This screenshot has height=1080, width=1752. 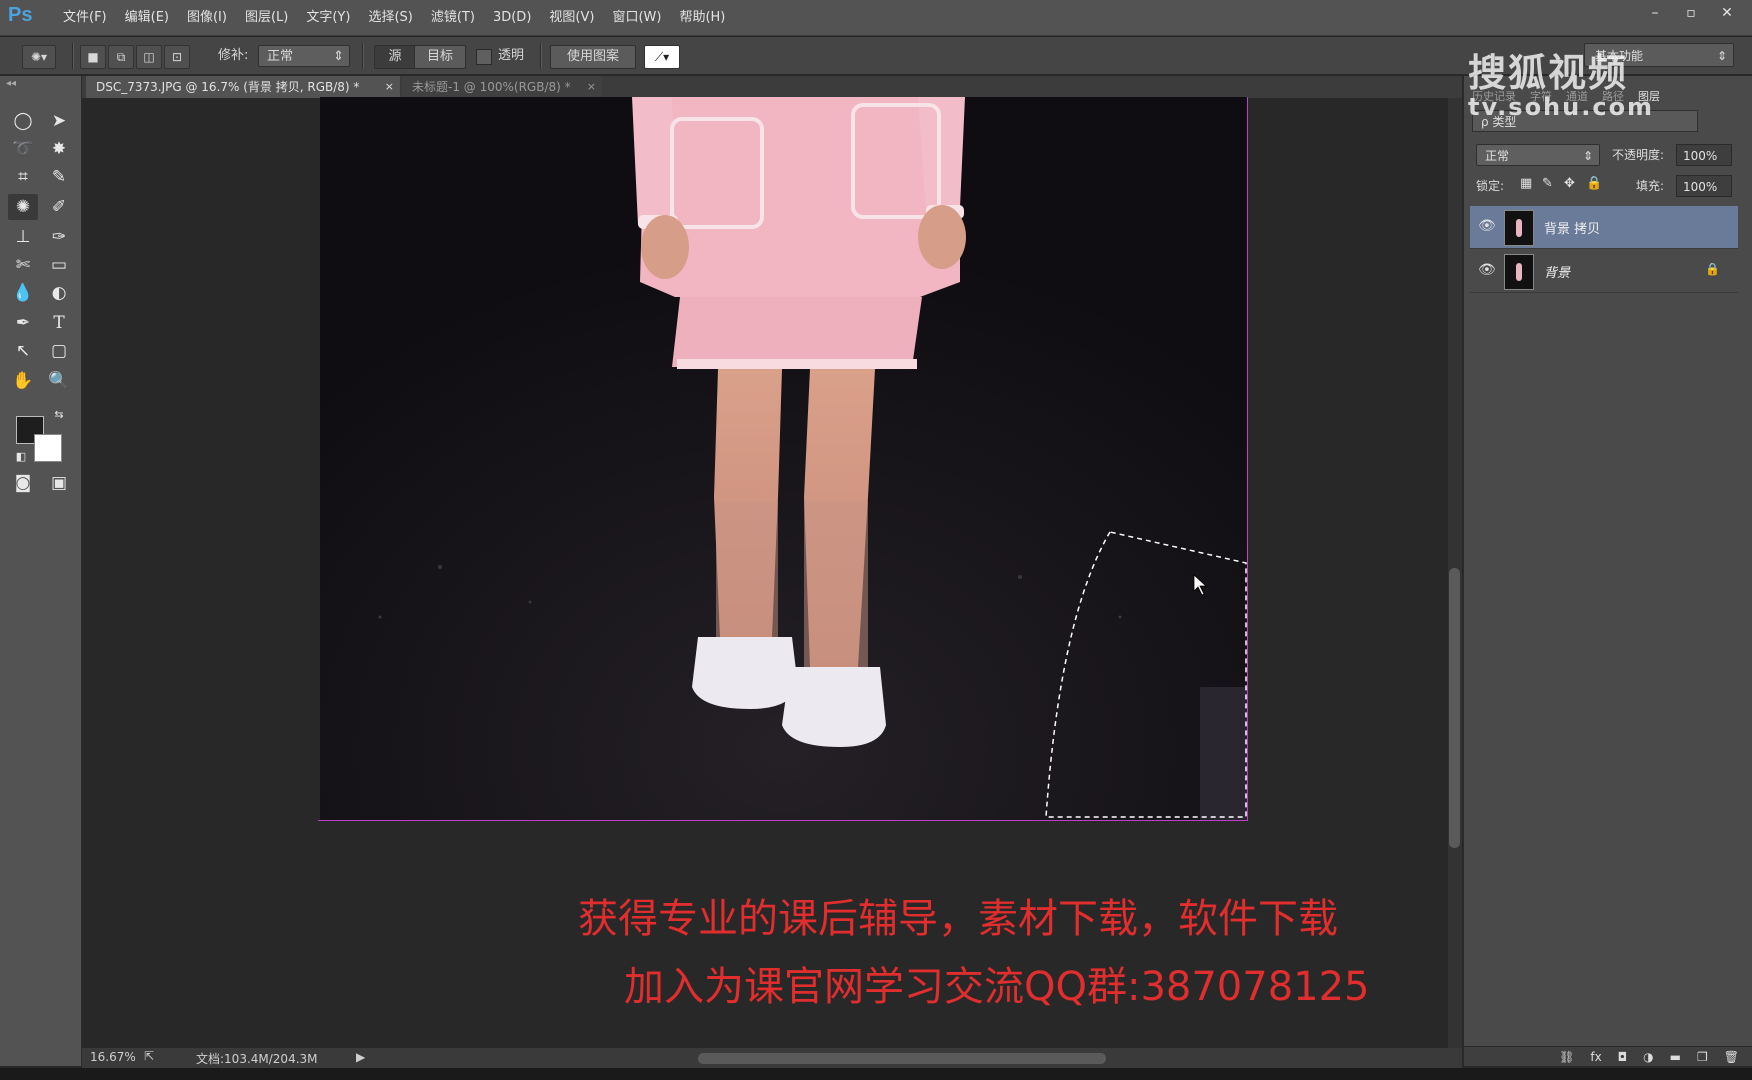 What do you see at coordinates (147, 18) in the screenshot?
I see `menu-edit: 编辑(E)` at bounding box center [147, 18].